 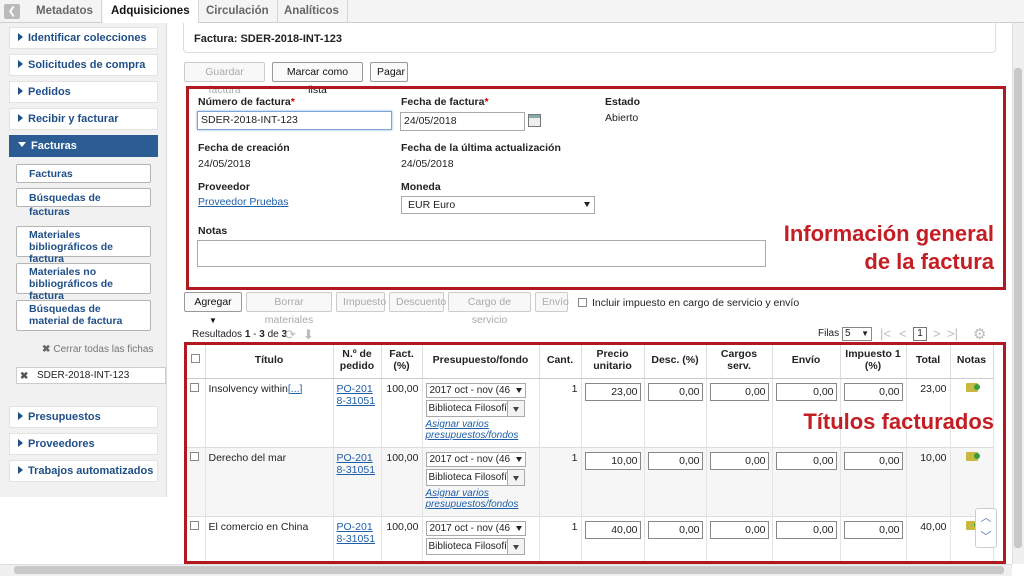 I want to click on tab-circulacion: Circulación, so click(x=238, y=11).